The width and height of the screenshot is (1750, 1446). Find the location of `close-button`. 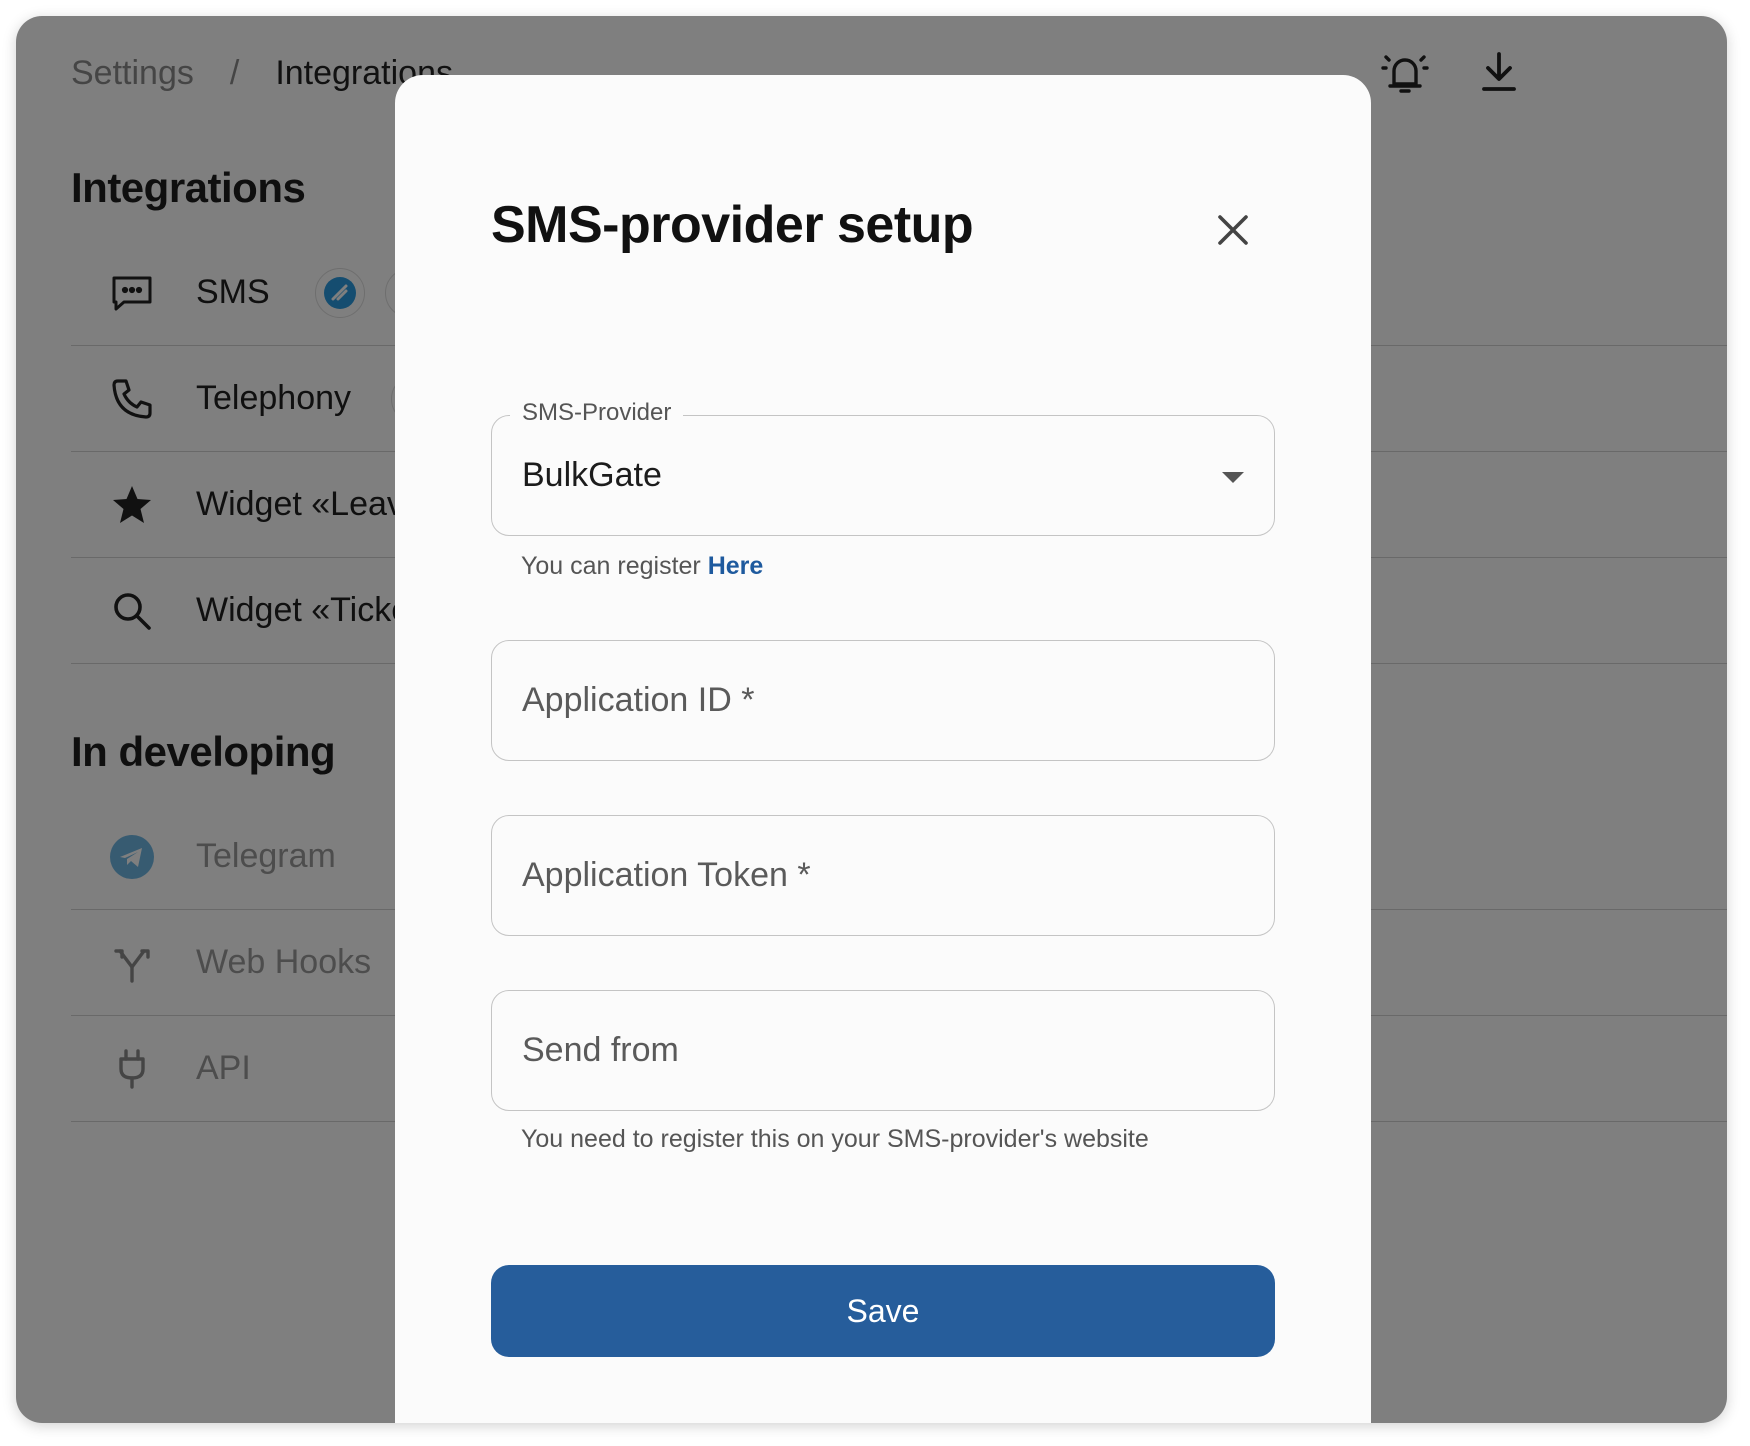

close-button is located at coordinates (1233, 230).